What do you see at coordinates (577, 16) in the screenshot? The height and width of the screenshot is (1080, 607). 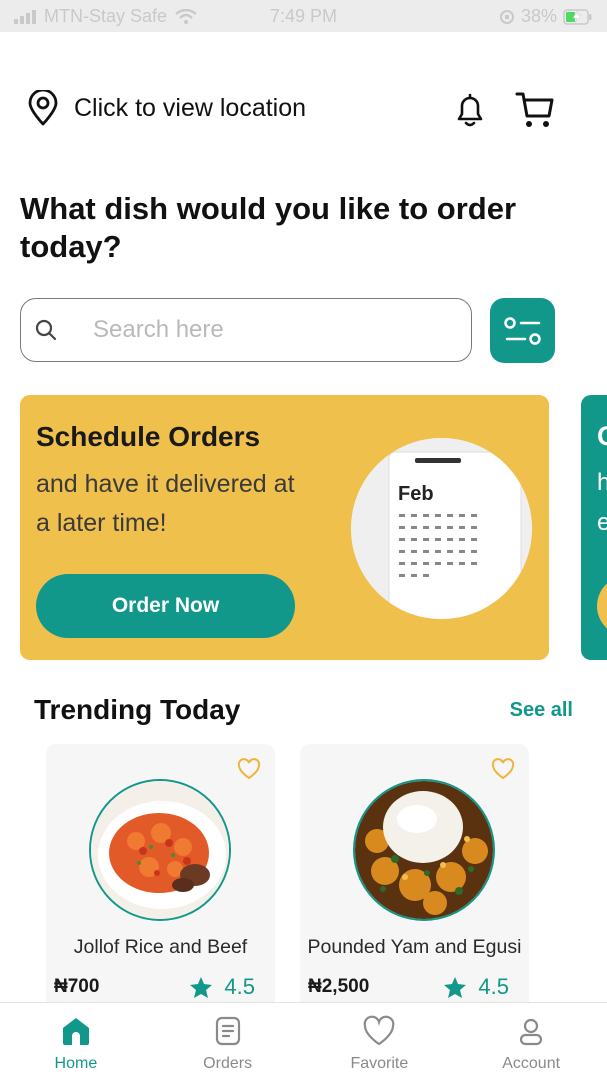 I see `battery-charging-icon` at bounding box center [577, 16].